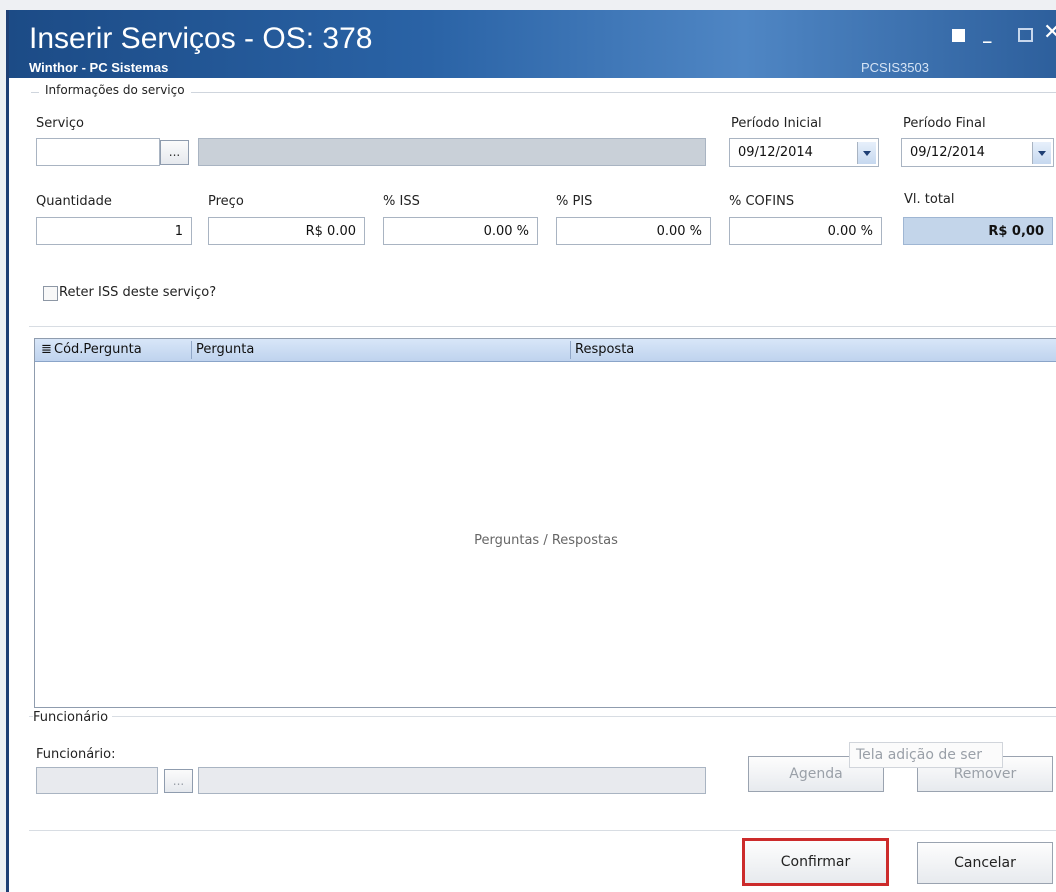 The image size is (1056, 892). Describe the element at coordinates (944, 123) in the screenshot. I see `periodo-final-label: Período Final` at that location.